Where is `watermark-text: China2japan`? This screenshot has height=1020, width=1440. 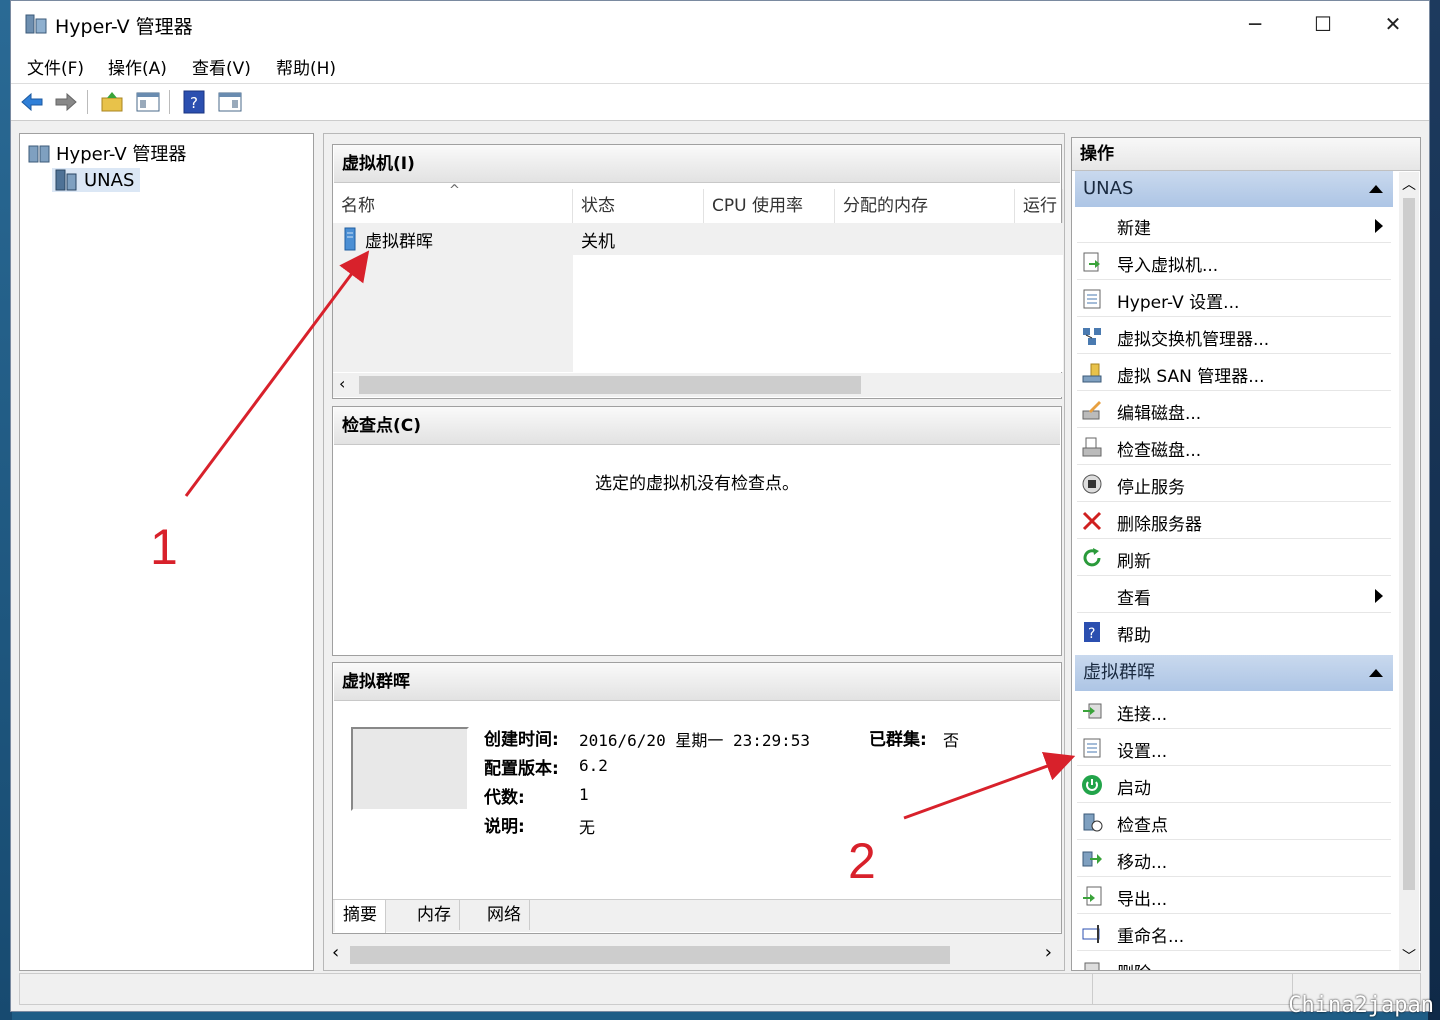
watermark-text: China2japan is located at coordinates (1361, 1005).